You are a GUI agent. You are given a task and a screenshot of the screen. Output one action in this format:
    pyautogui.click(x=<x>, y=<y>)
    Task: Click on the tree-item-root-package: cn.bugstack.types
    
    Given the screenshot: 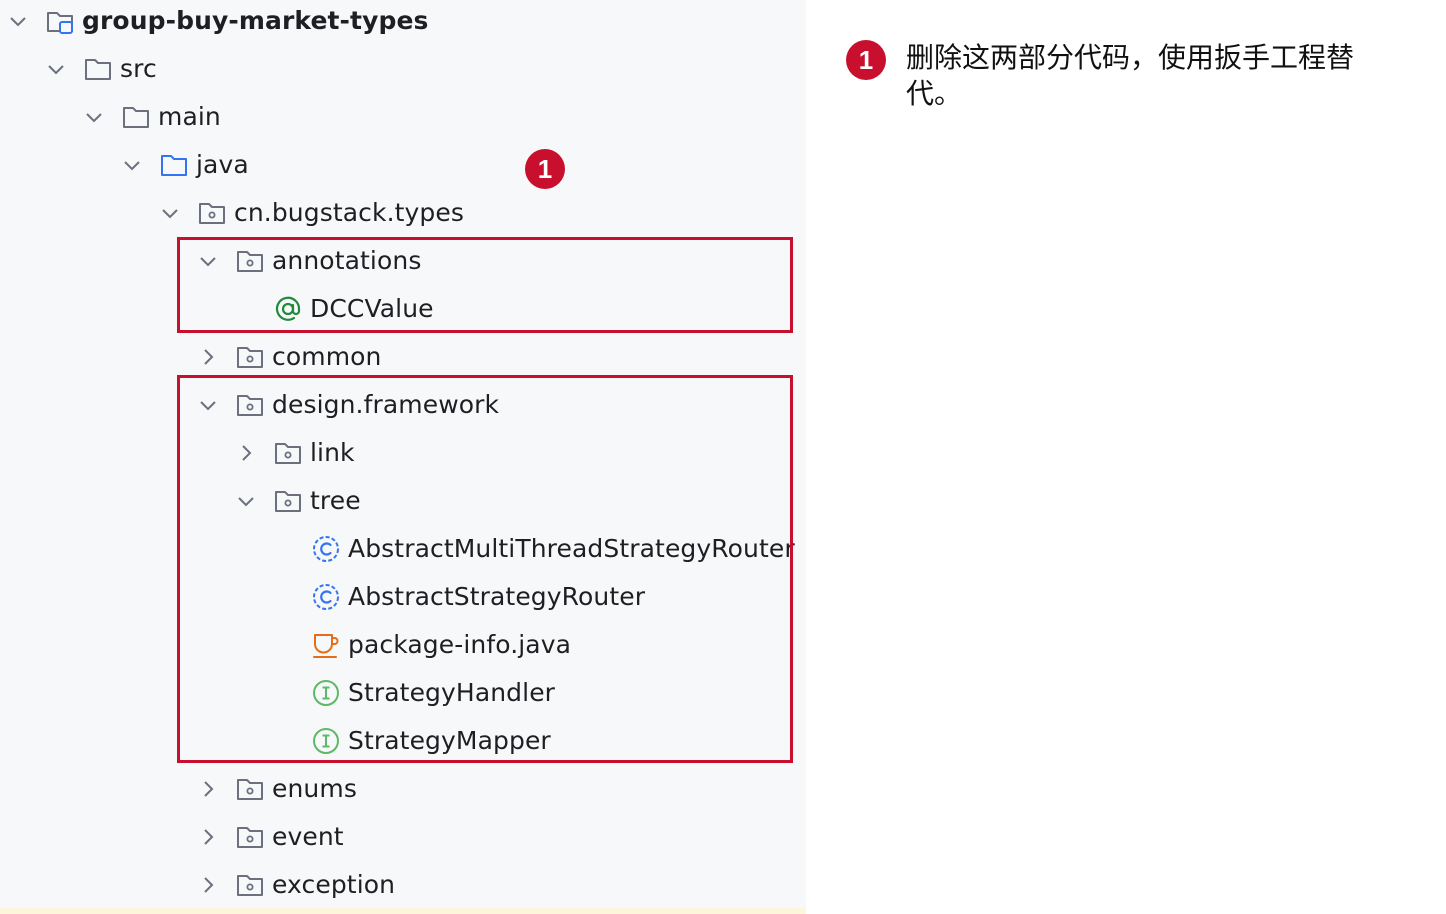 What is the action you would take?
    pyautogui.click(x=403, y=213)
    